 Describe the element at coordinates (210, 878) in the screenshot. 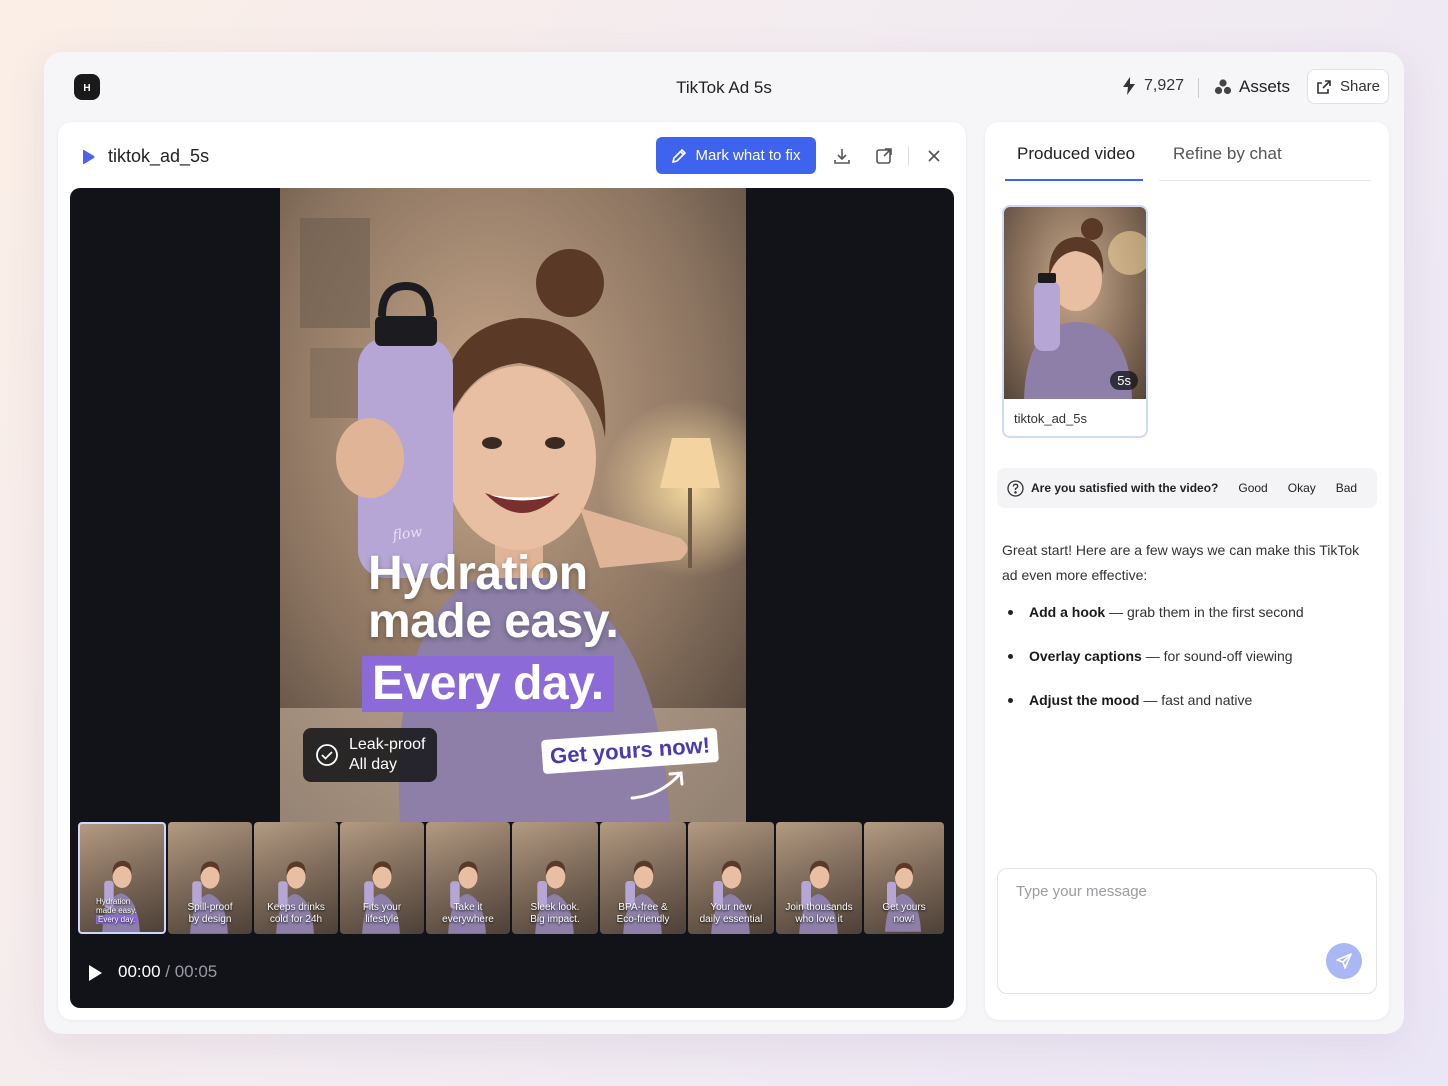

I see `timeline-thumbnail: Spill-proof by design` at that location.